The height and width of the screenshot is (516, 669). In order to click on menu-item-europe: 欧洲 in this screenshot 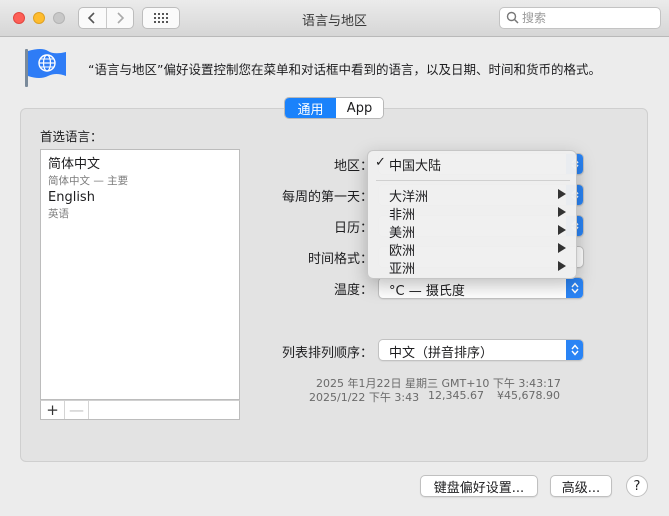, I will do `click(473, 249)`.